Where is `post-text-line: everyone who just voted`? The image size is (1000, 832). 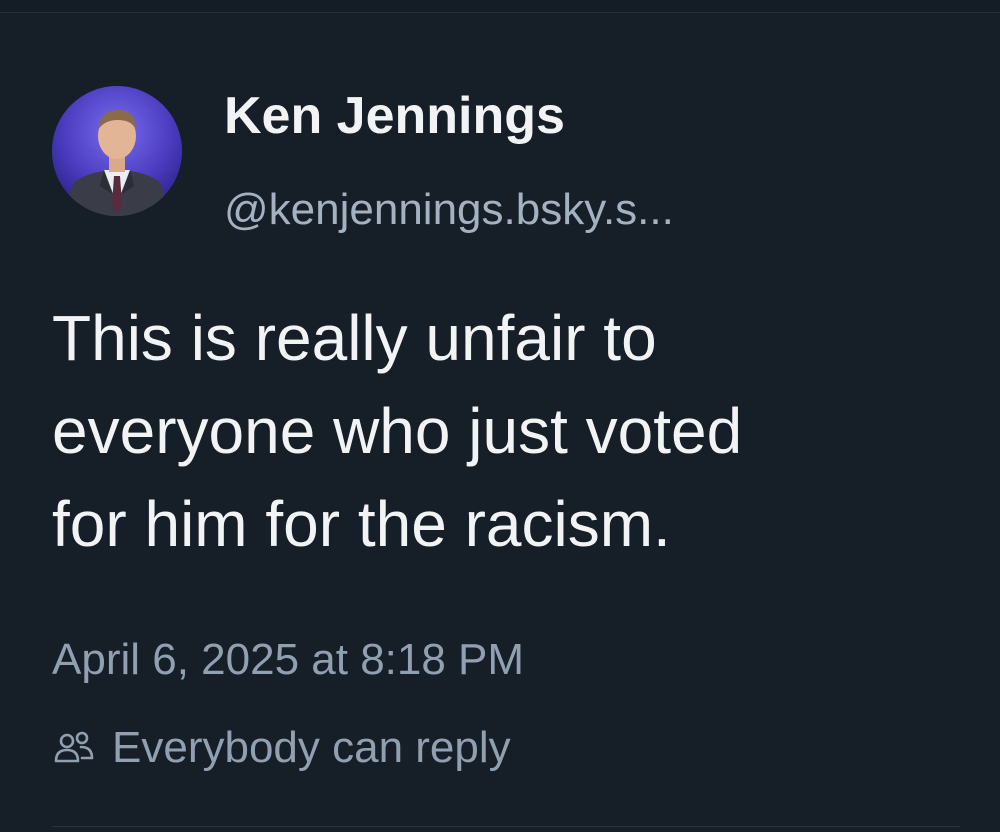 post-text-line: everyone who just voted is located at coordinates (397, 431).